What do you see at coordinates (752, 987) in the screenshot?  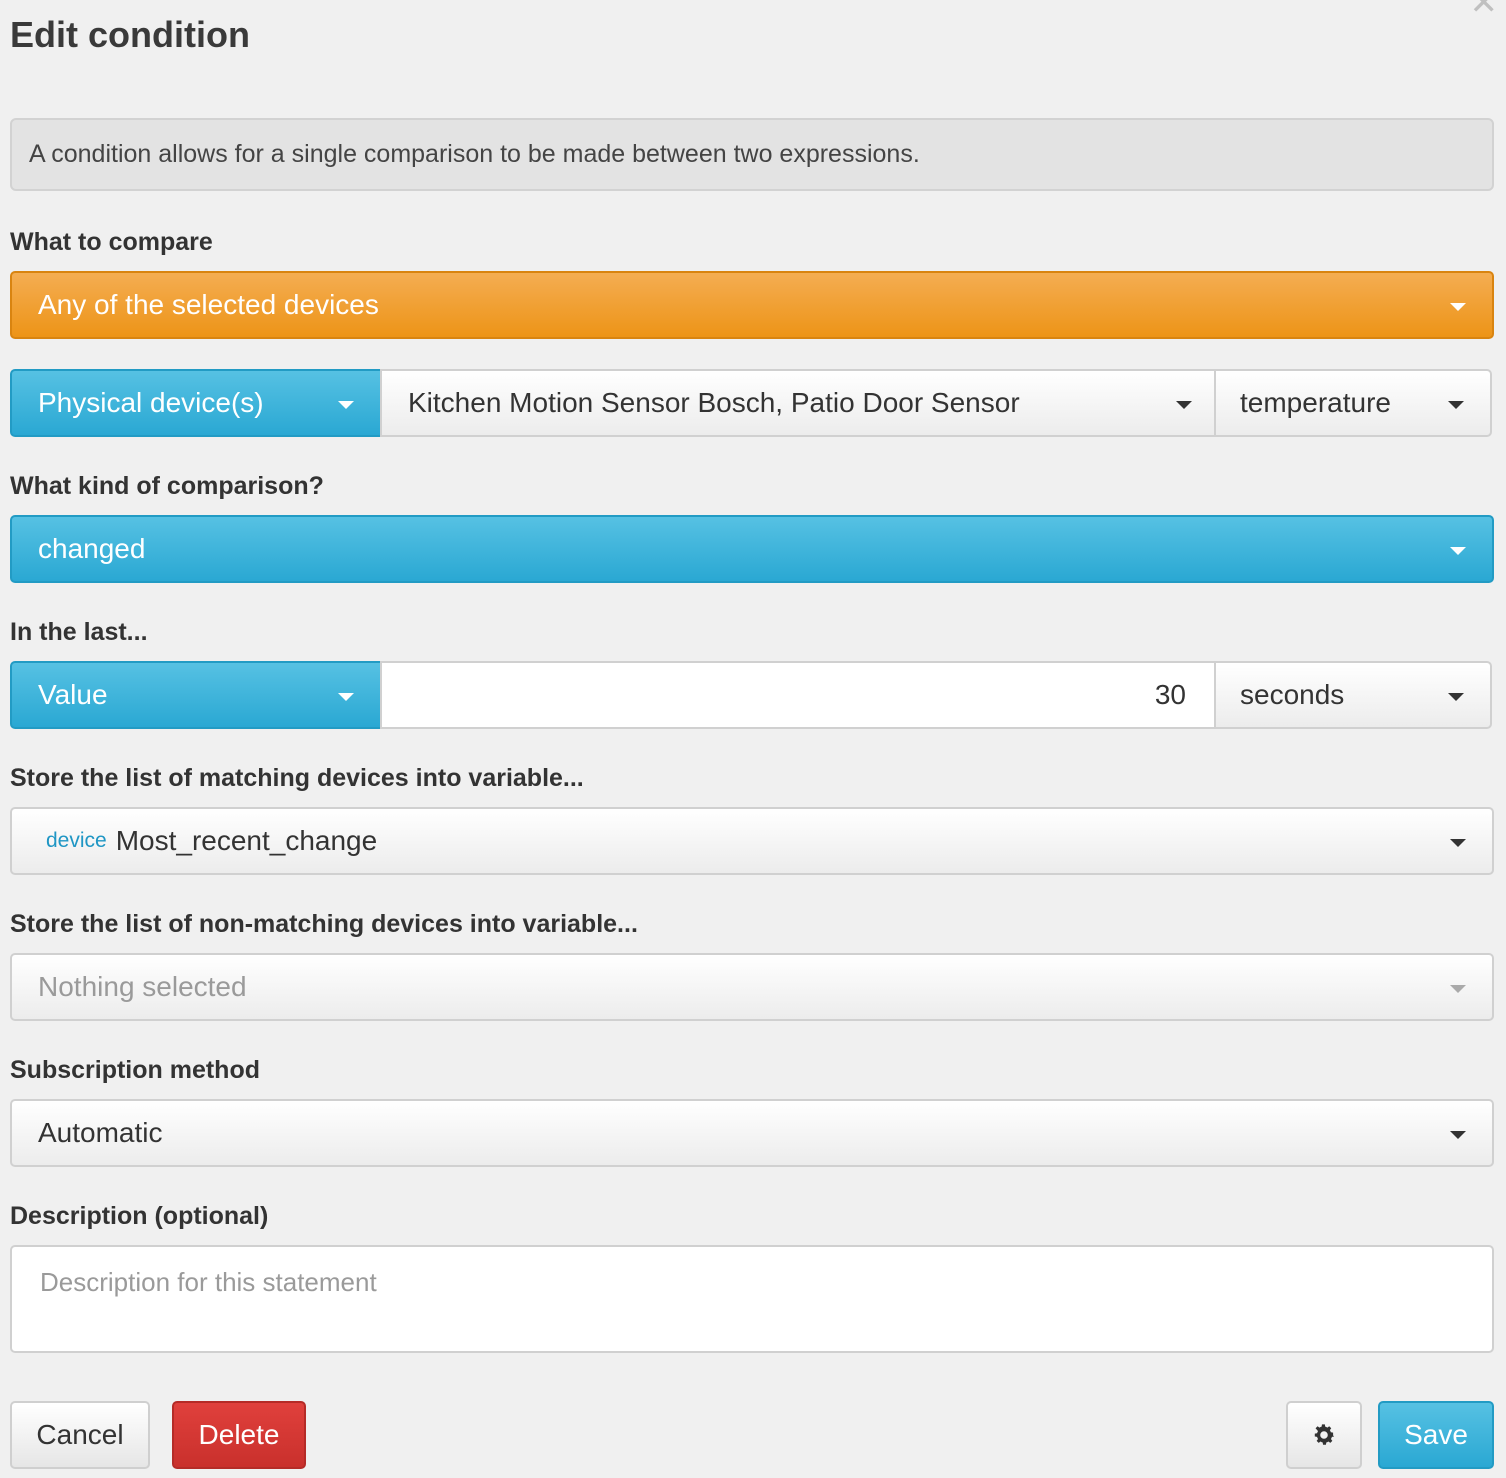 I see `non-matching-variable-select: Nothing selected` at bounding box center [752, 987].